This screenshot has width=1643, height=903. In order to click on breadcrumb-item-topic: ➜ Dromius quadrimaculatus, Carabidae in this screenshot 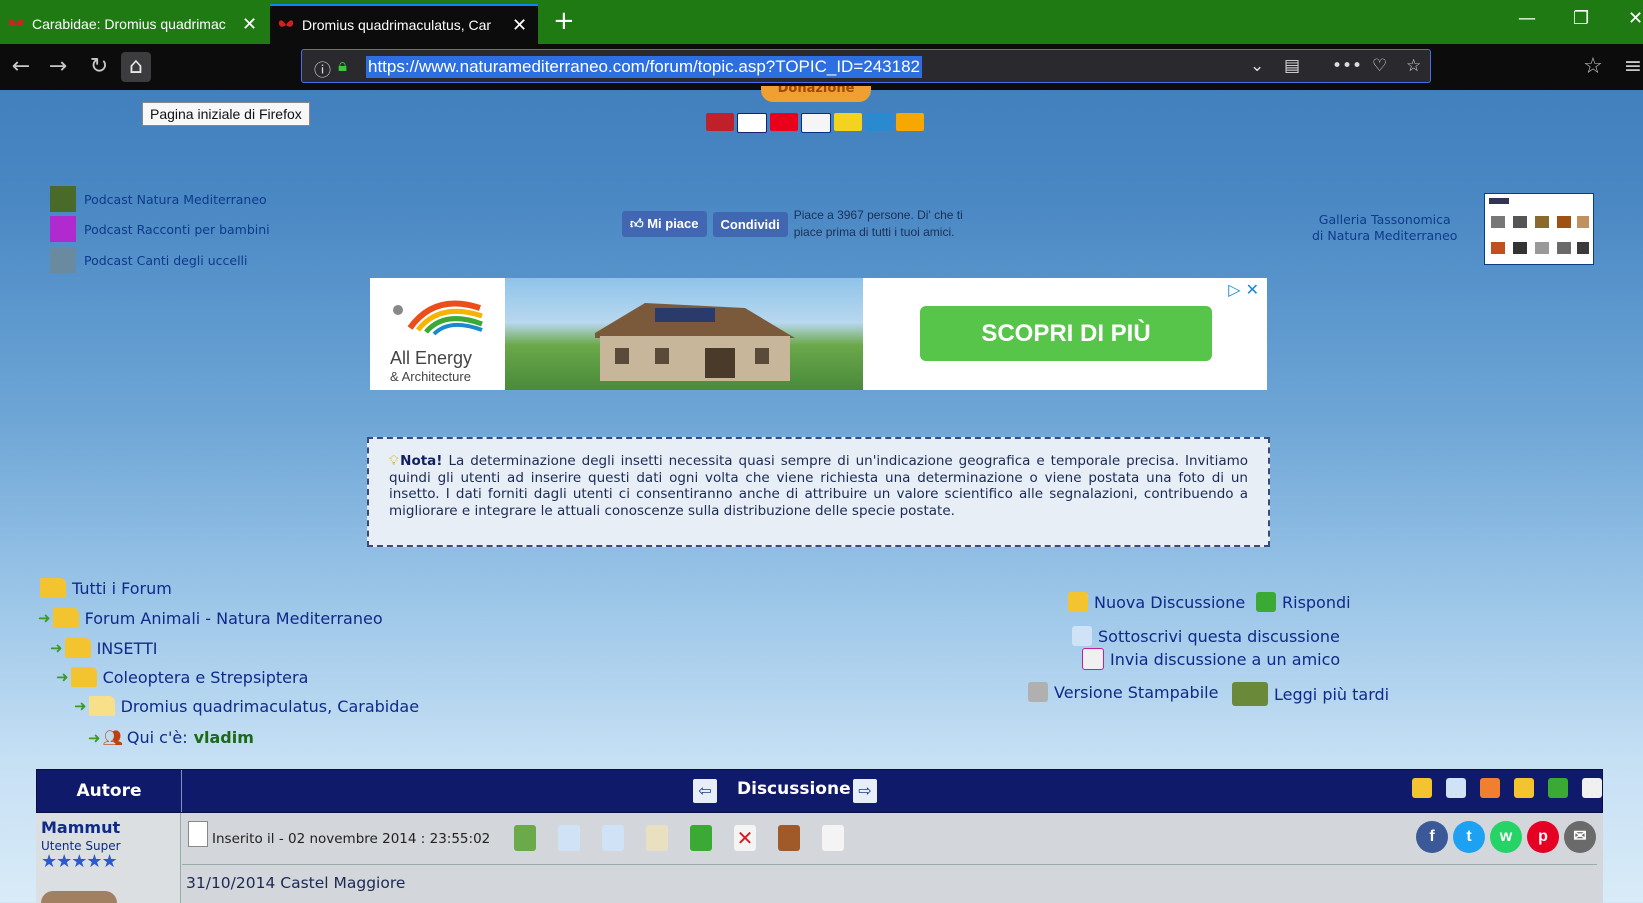, I will do `click(246, 706)`.